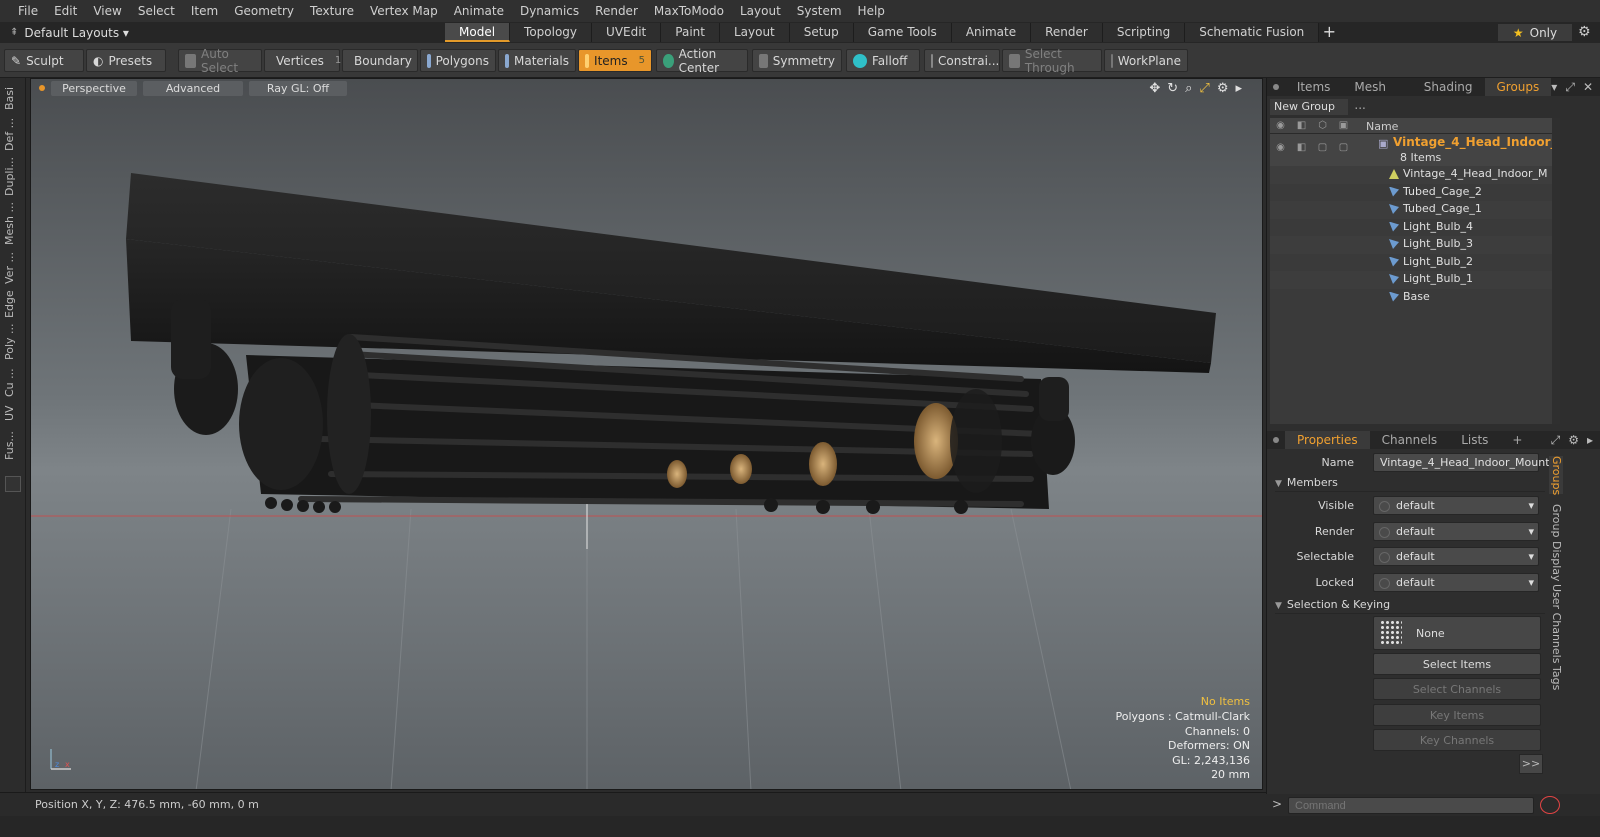  I want to click on eye-icon: ◉, so click(1280, 148).